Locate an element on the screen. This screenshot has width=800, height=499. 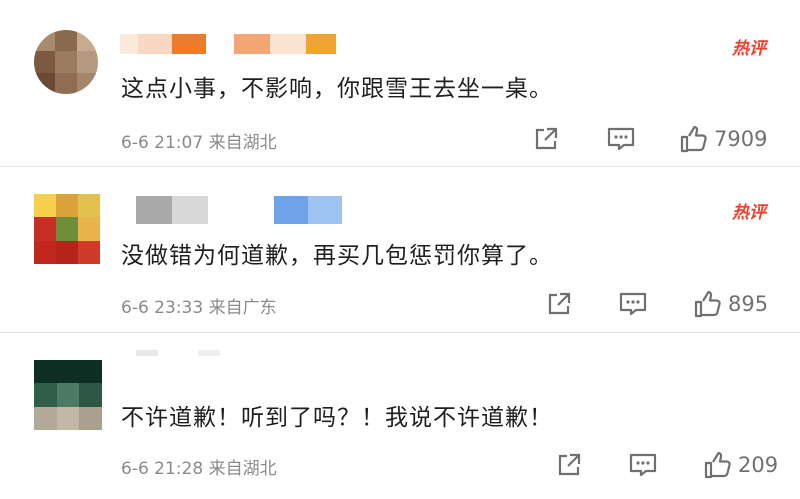
like-button: 7909 is located at coordinates (722, 139).